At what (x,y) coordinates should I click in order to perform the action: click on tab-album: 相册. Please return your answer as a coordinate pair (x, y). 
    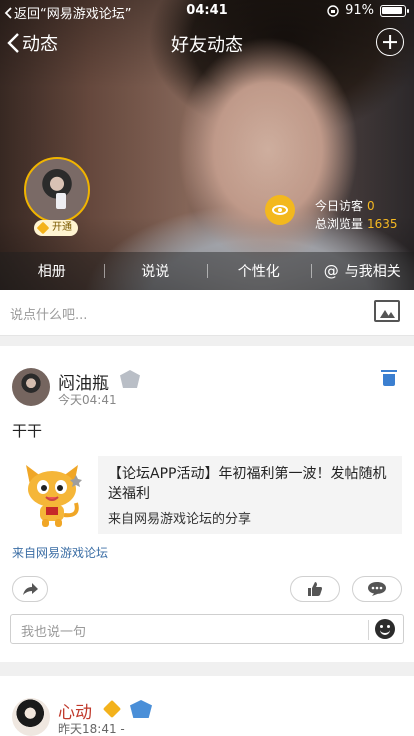
    Looking at the image, I should click on (52, 271).